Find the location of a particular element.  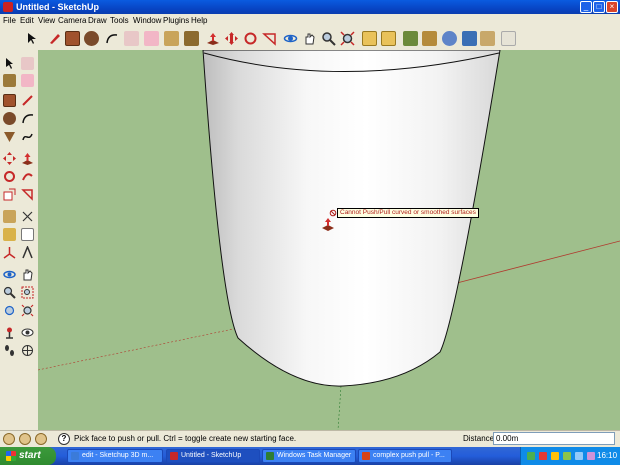

share-model-icon is located at coordinates (388, 38).